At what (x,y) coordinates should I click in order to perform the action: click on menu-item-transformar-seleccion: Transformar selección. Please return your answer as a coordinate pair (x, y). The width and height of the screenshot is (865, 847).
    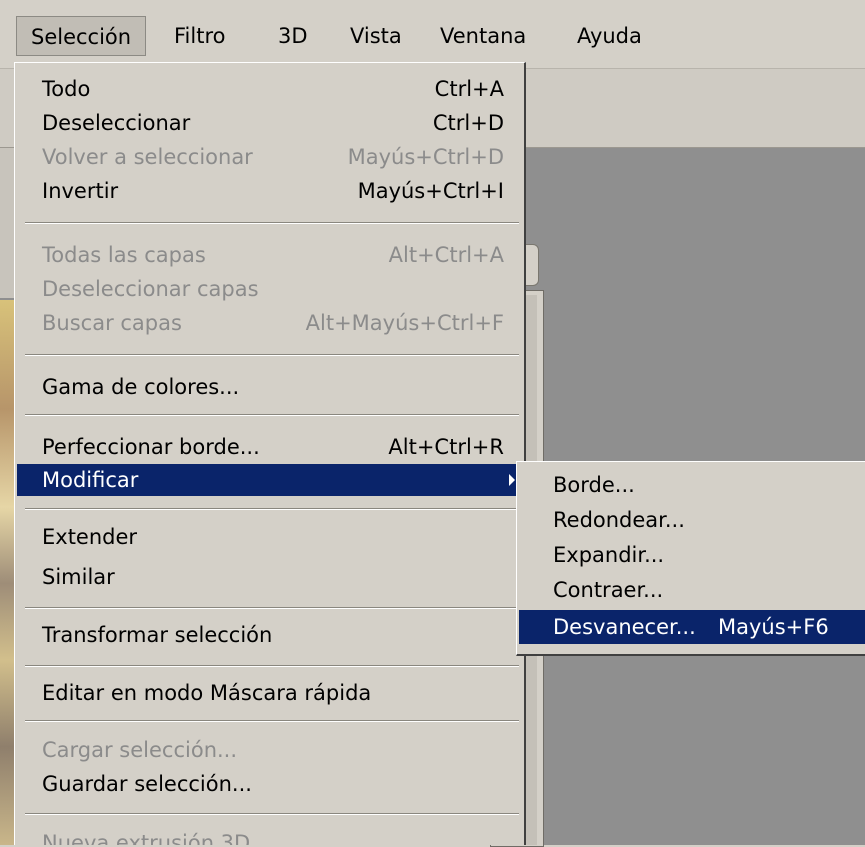
    Looking at the image, I should click on (269, 635).